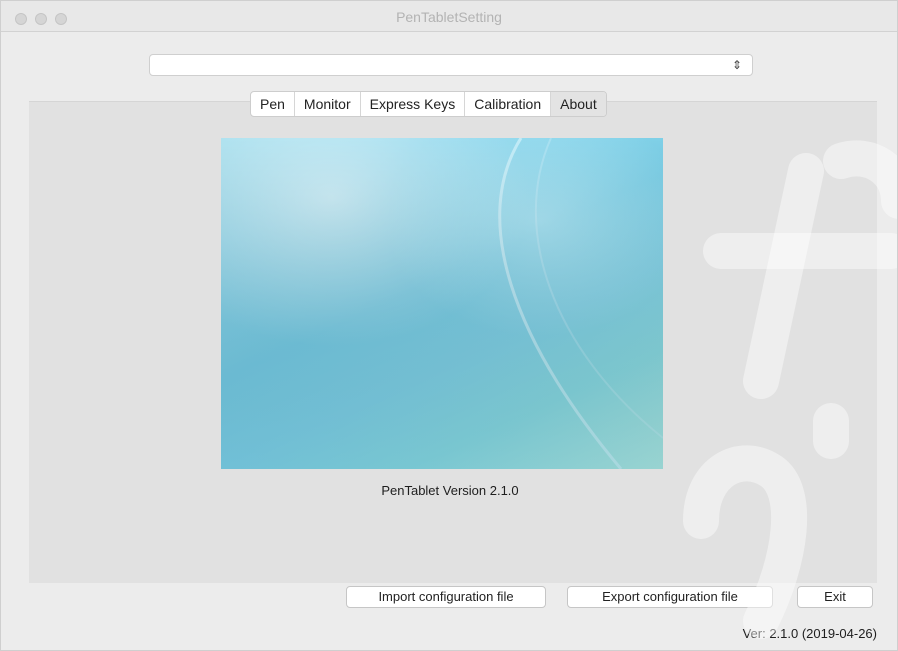 Image resolution: width=898 pixels, height=651 pixels. I want to click on device-select: ⇕, so click(451, 65).